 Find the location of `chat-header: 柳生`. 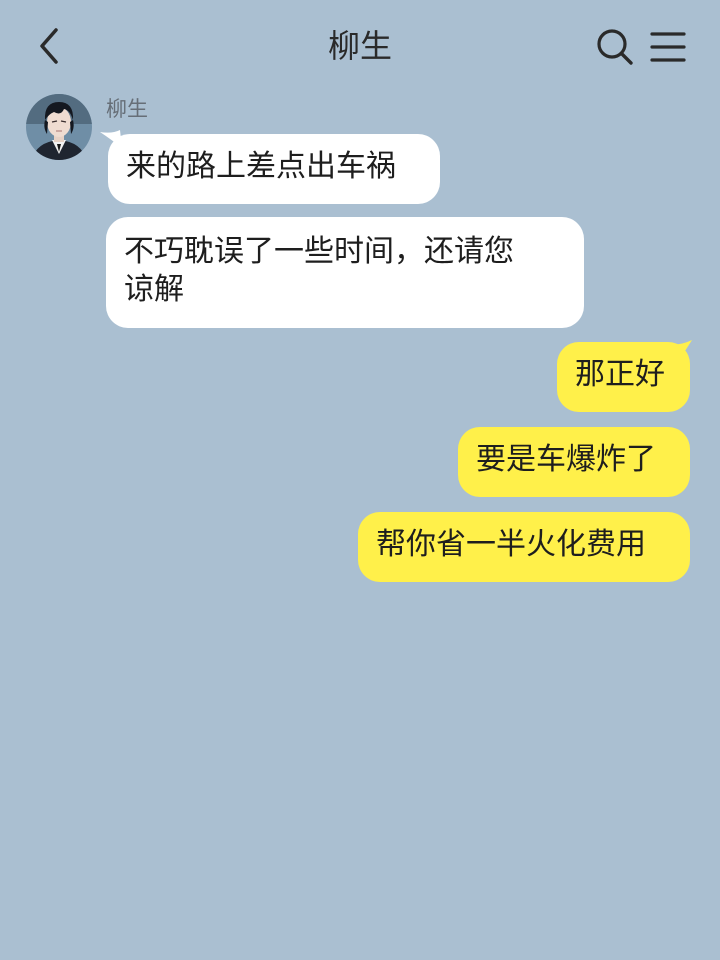

chat-header: 柳生 is located at coordinates (360, 46).